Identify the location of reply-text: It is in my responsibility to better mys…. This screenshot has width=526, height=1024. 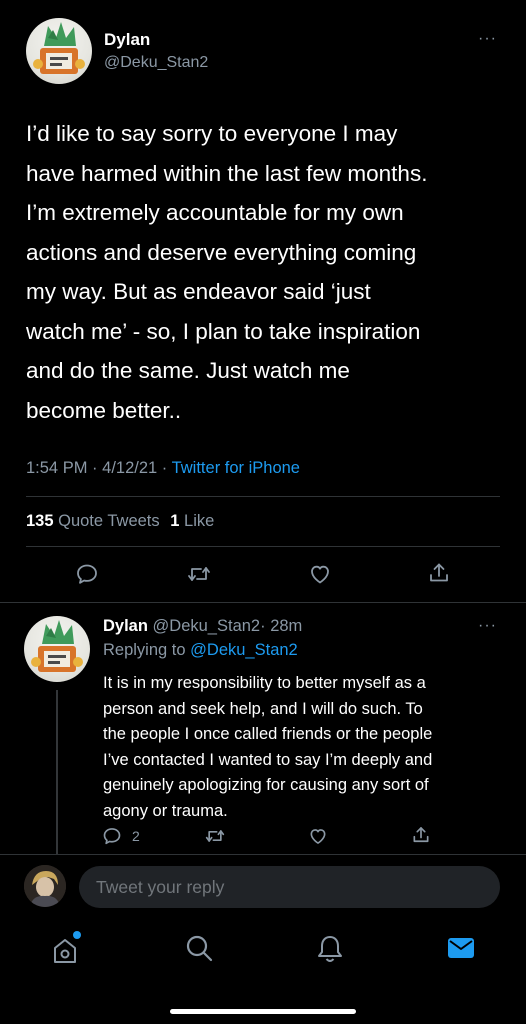
(310, 748).